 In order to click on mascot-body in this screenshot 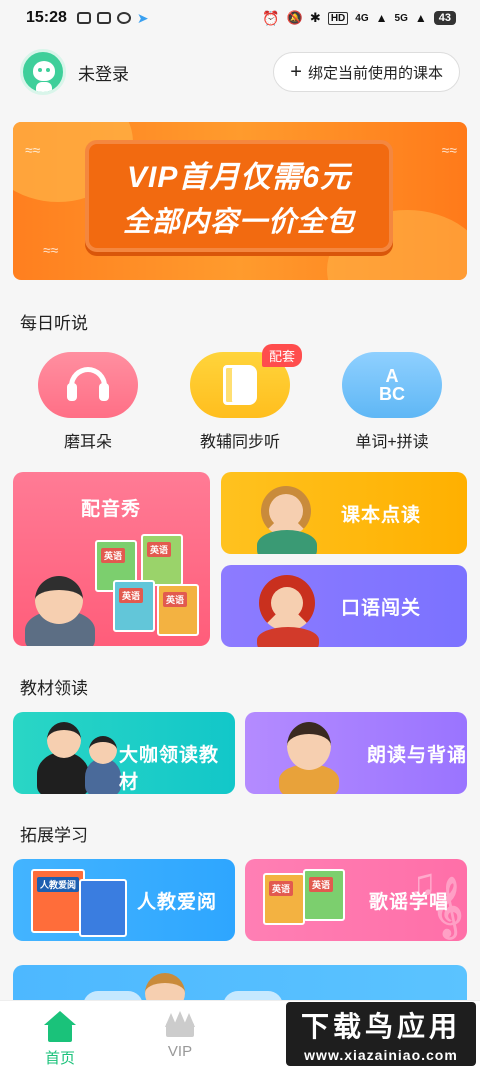, I will do `click(44, 87)`.